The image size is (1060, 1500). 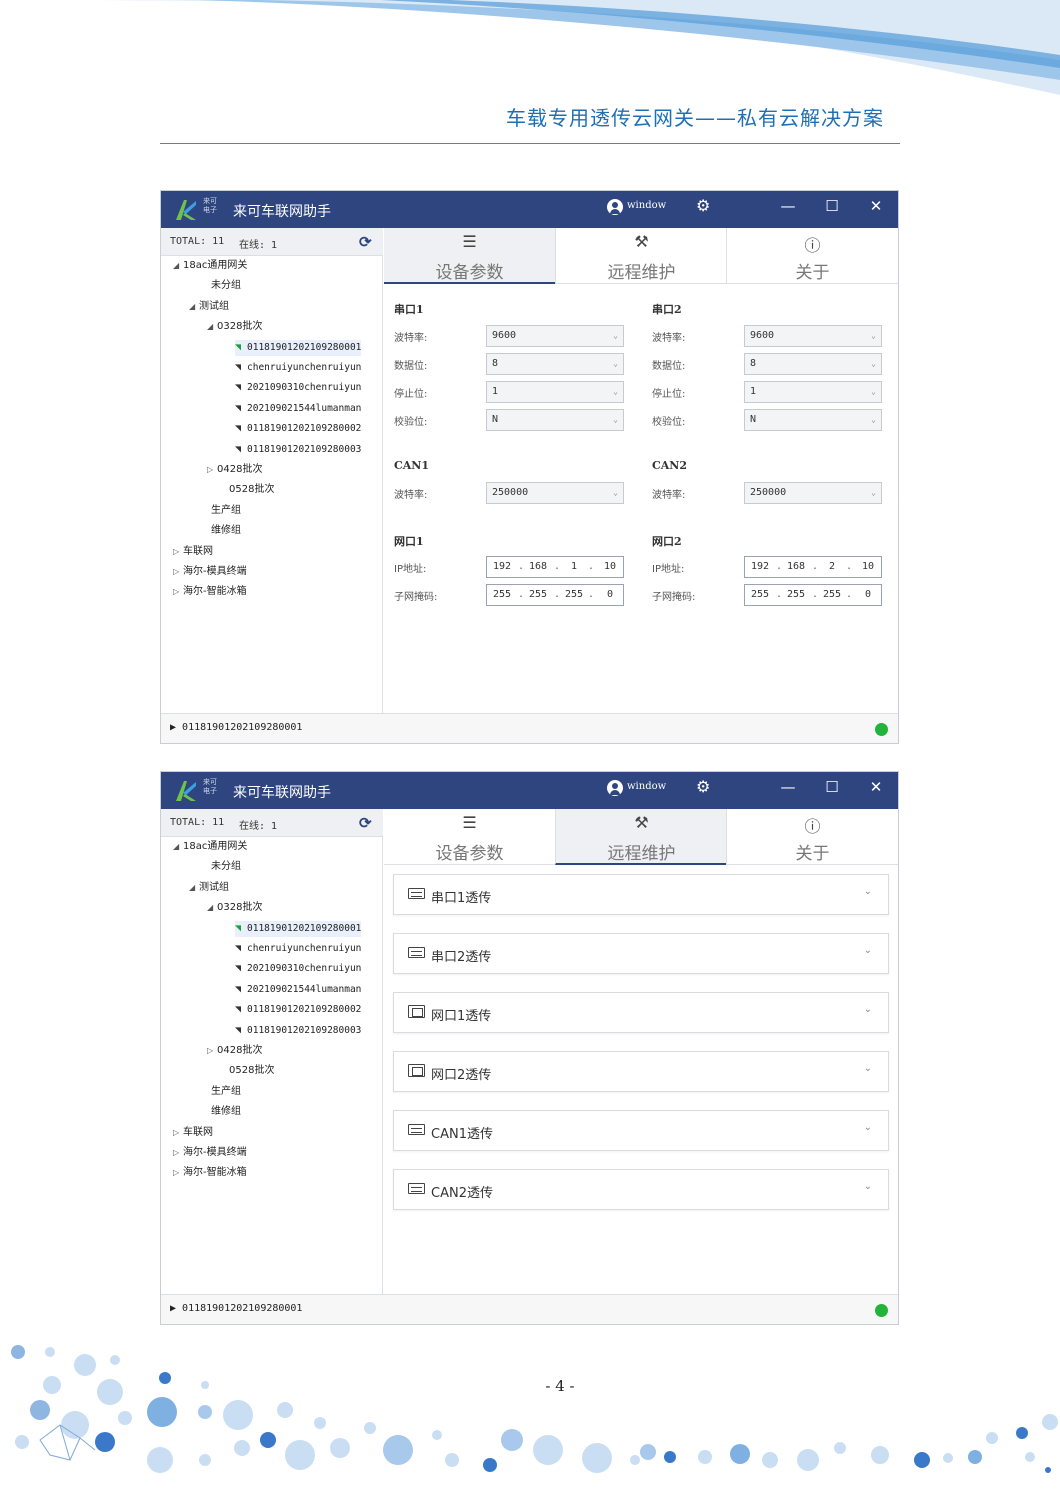 I want to click on passthrough-item-net1: 网口1透传 ⌄, so click(x=641, y=1012).